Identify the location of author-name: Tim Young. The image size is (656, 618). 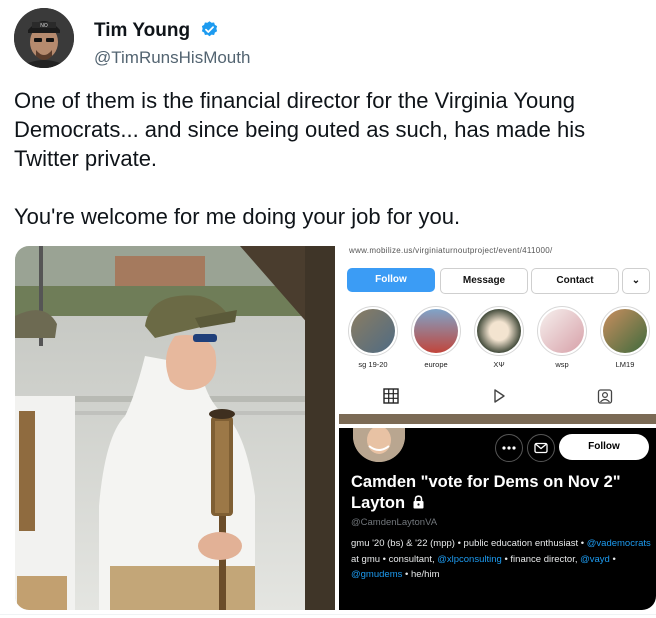
(156, 32).